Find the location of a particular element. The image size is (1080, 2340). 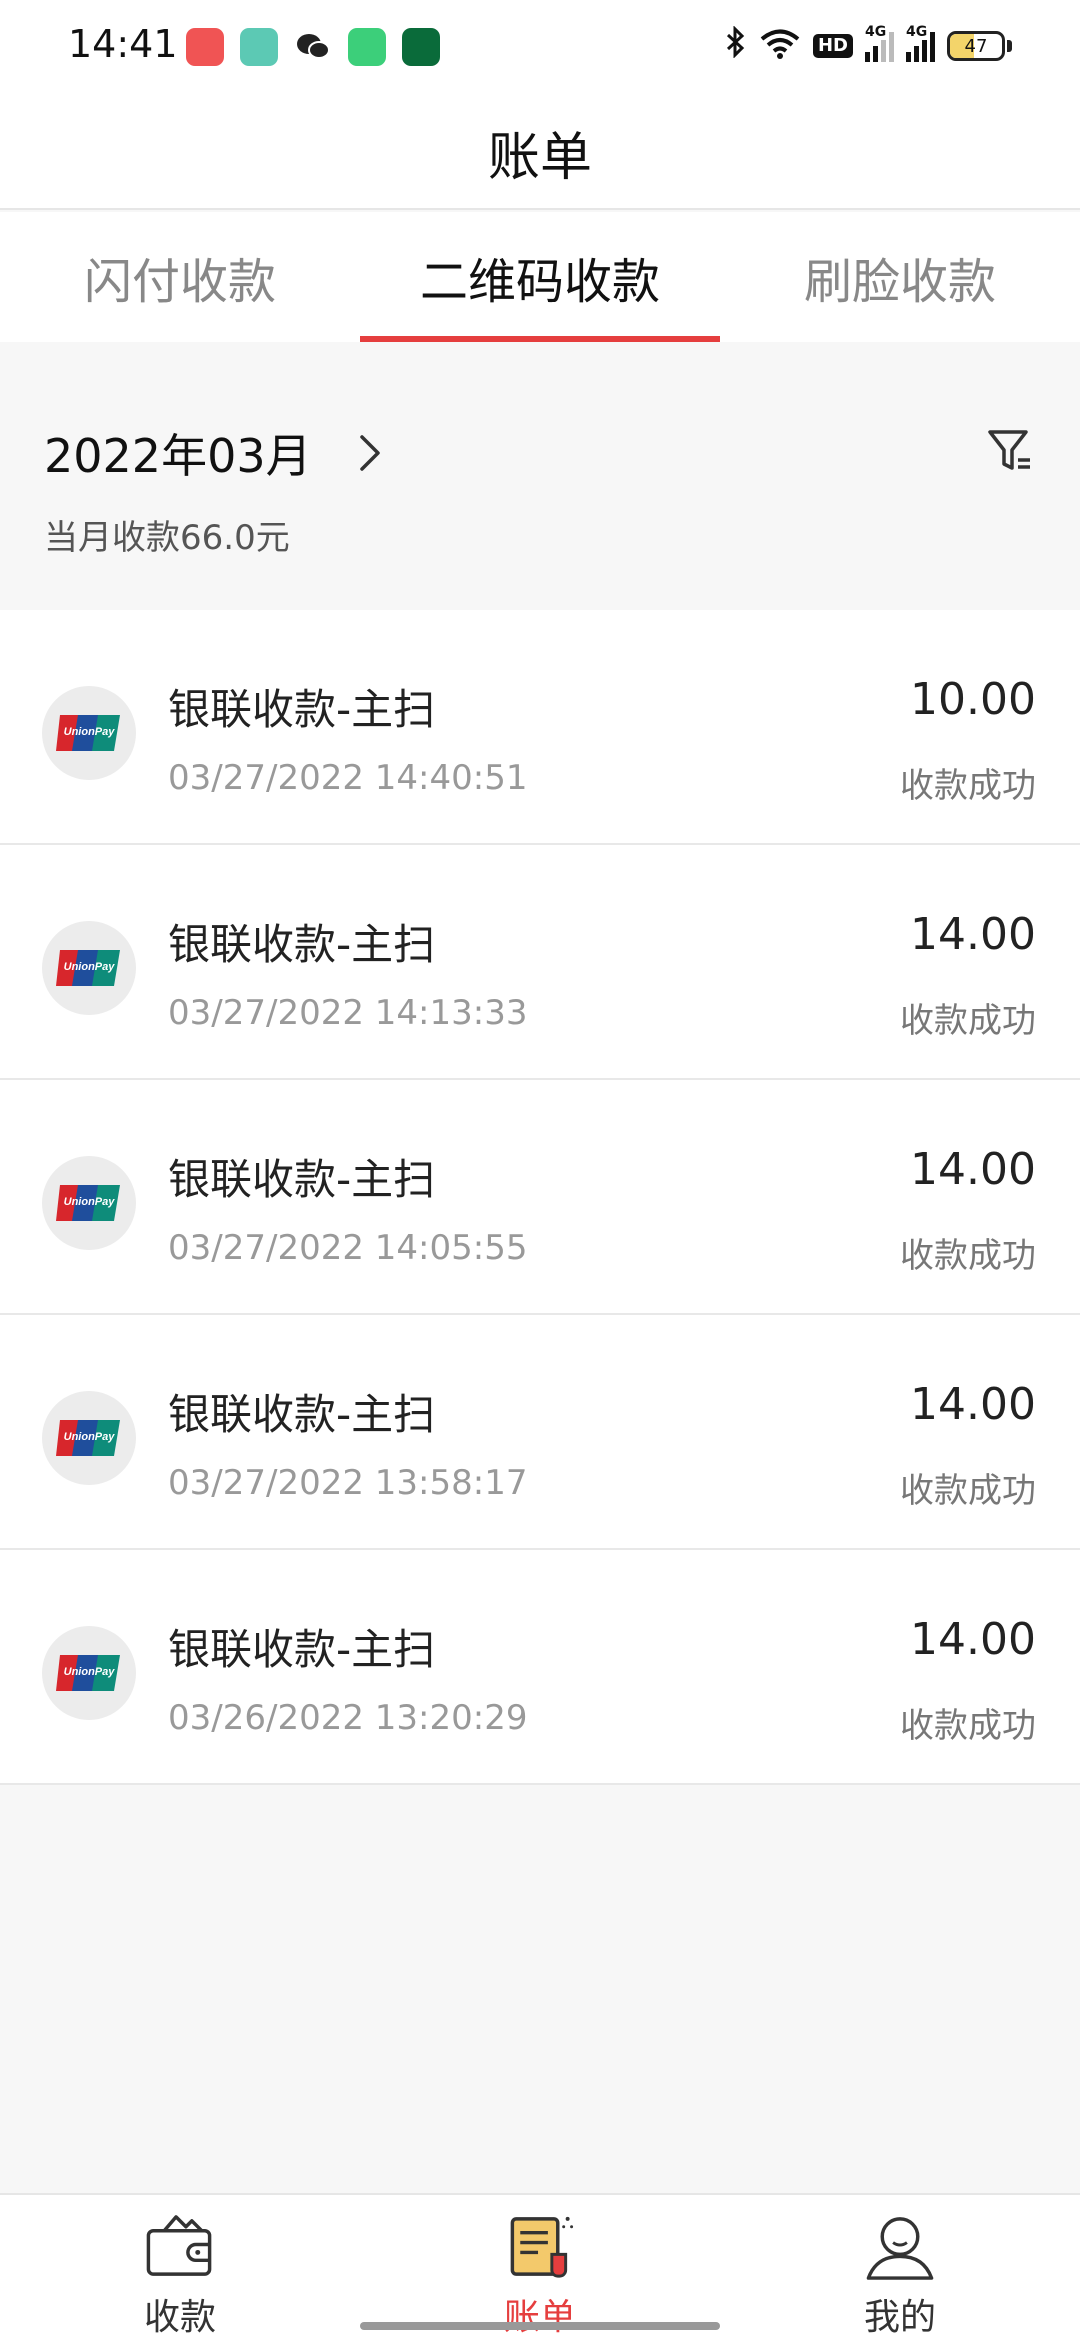

nav-label: 我的 is located at coordinates (899, 2317).